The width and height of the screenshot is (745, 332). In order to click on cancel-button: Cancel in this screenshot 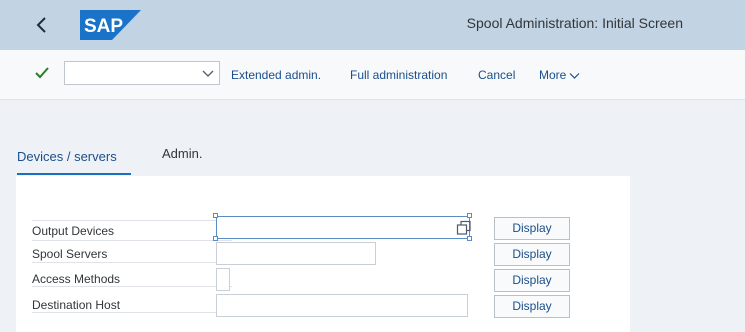, I will do `click(496, 75)`.